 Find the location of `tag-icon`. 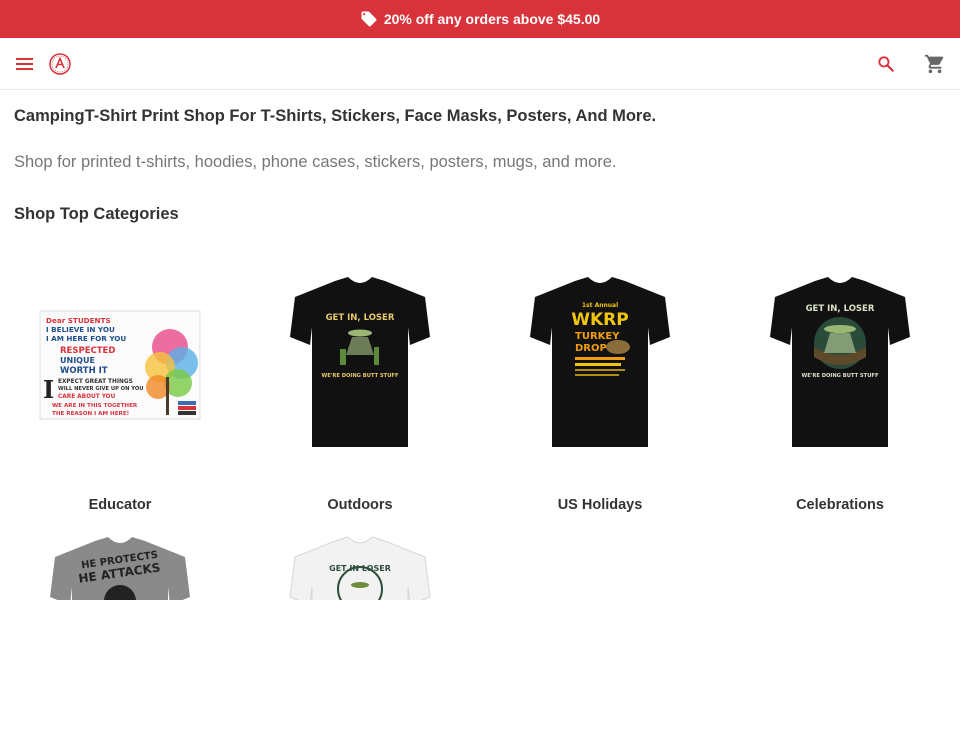

tag-icon is located at coordinates (369, 19).